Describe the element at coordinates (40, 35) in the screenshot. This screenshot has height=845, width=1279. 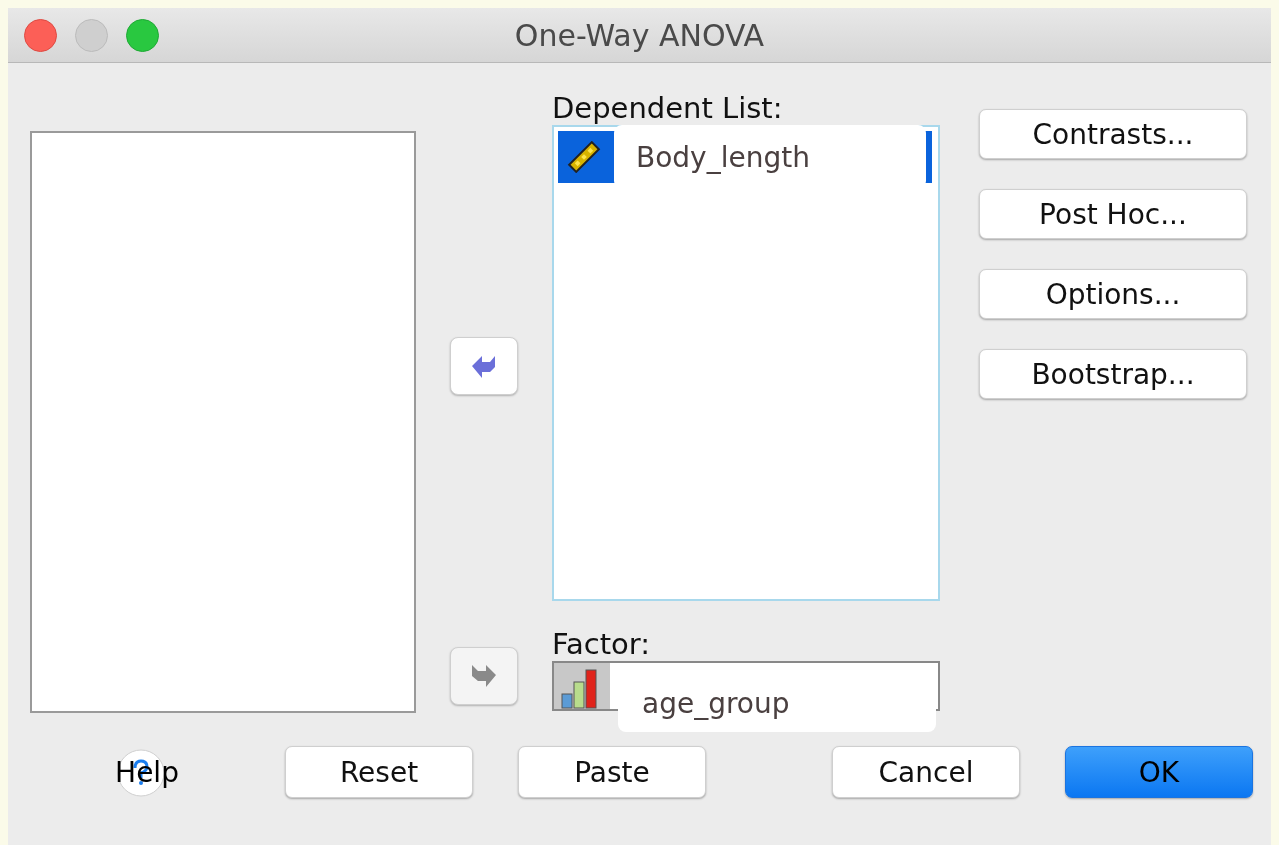
I see `close-button` at that location.